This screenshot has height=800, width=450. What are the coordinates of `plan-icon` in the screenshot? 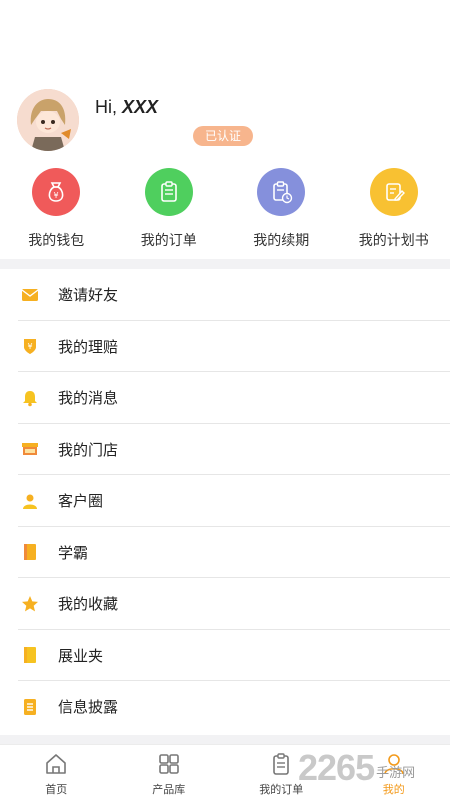 It's located at (393, 192).